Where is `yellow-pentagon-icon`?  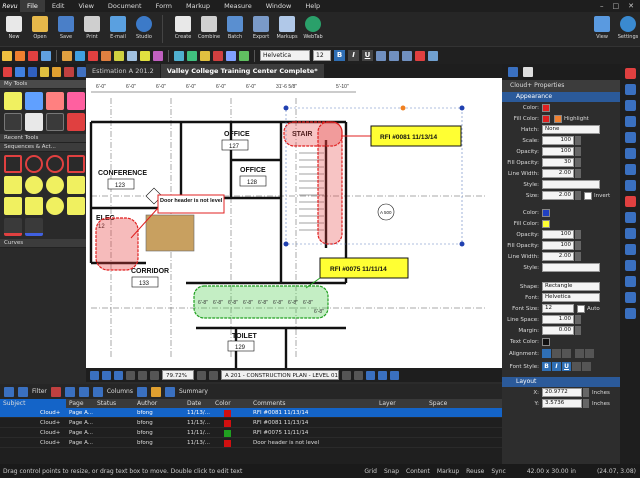 yellow-pentagon-icon is located at coordinates (34, 206).